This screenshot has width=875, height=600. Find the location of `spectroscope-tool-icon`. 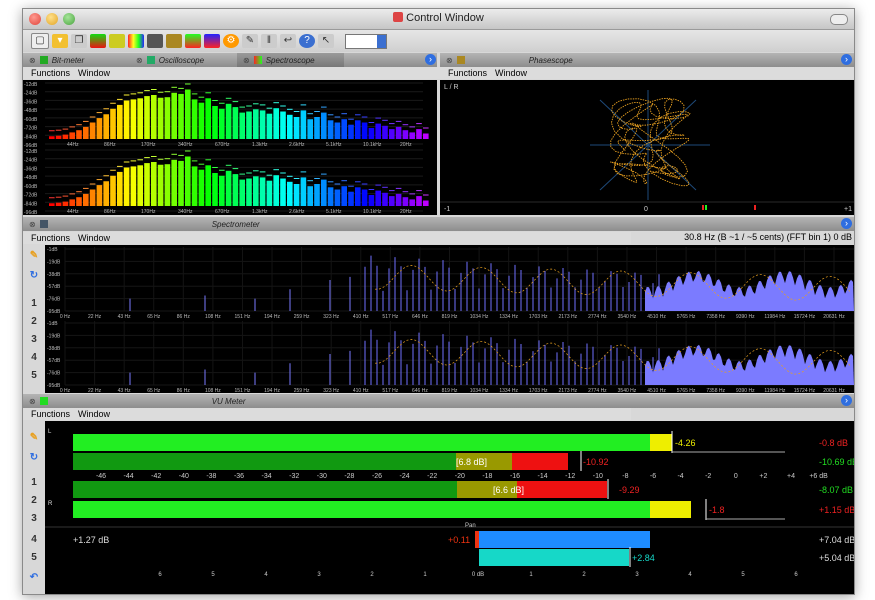

spectroscope-tool-icon is located at coordinates (136, 41).